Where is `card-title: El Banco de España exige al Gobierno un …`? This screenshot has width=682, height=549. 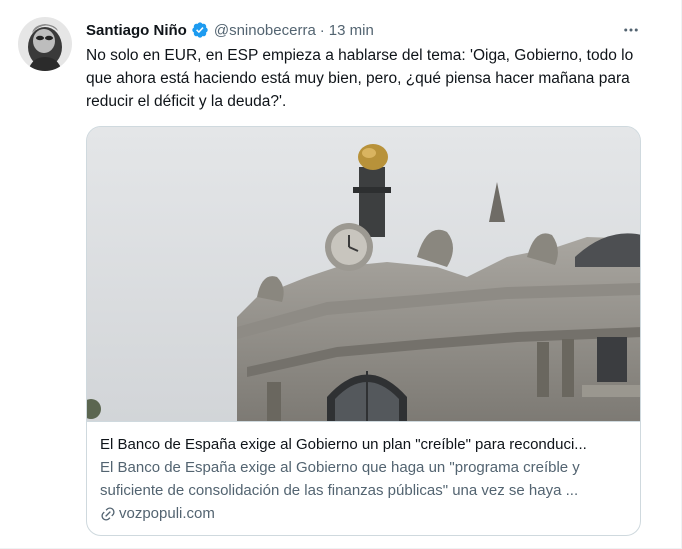
card-title: El Banco de España exige al Gobierno un … is located at coordinates (362, 445).